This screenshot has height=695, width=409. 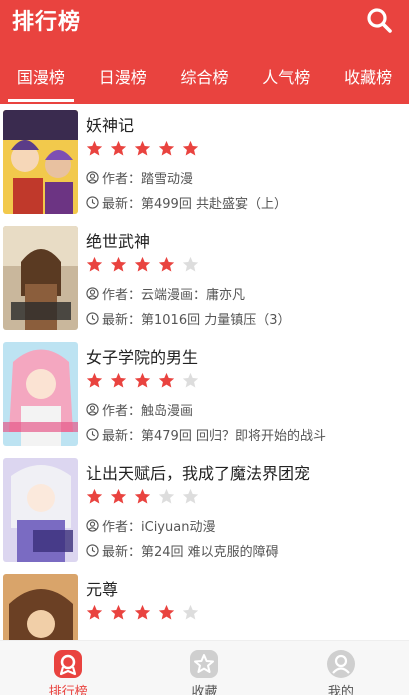 I want to click on tab-guoman: 国漫榜, so click(x=41, y=82).